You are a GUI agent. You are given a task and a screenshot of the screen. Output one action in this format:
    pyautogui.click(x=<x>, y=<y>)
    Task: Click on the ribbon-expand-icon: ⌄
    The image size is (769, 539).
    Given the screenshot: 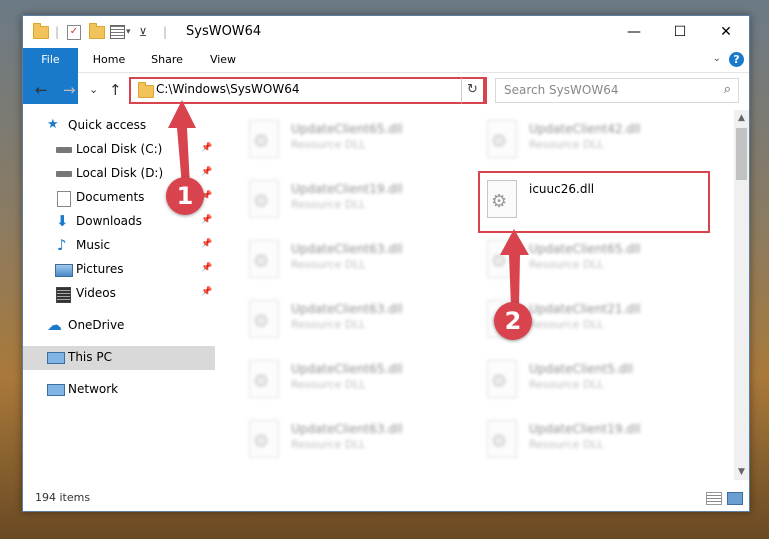 What is the action you would take?
    pyautogui.click(x=717, y=58)
    